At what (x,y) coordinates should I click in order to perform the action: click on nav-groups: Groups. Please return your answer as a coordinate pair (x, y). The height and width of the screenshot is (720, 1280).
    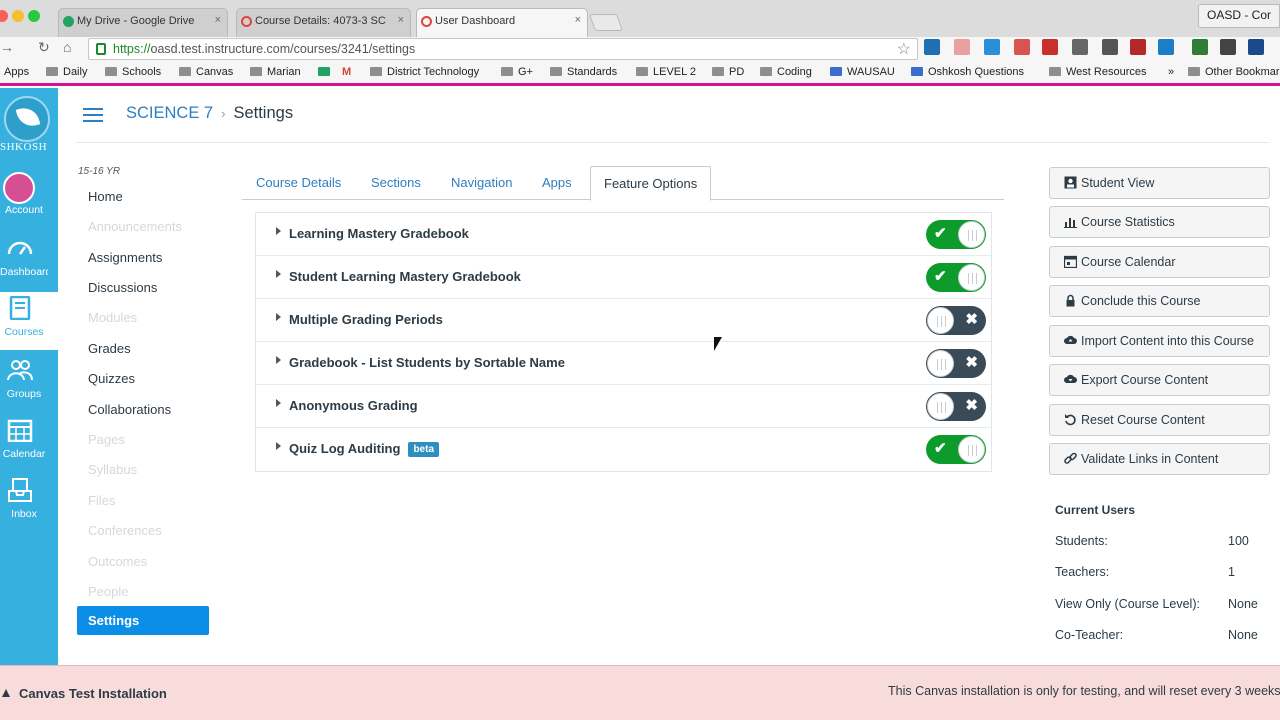
    Looking at the image, I should click on (29, 383).